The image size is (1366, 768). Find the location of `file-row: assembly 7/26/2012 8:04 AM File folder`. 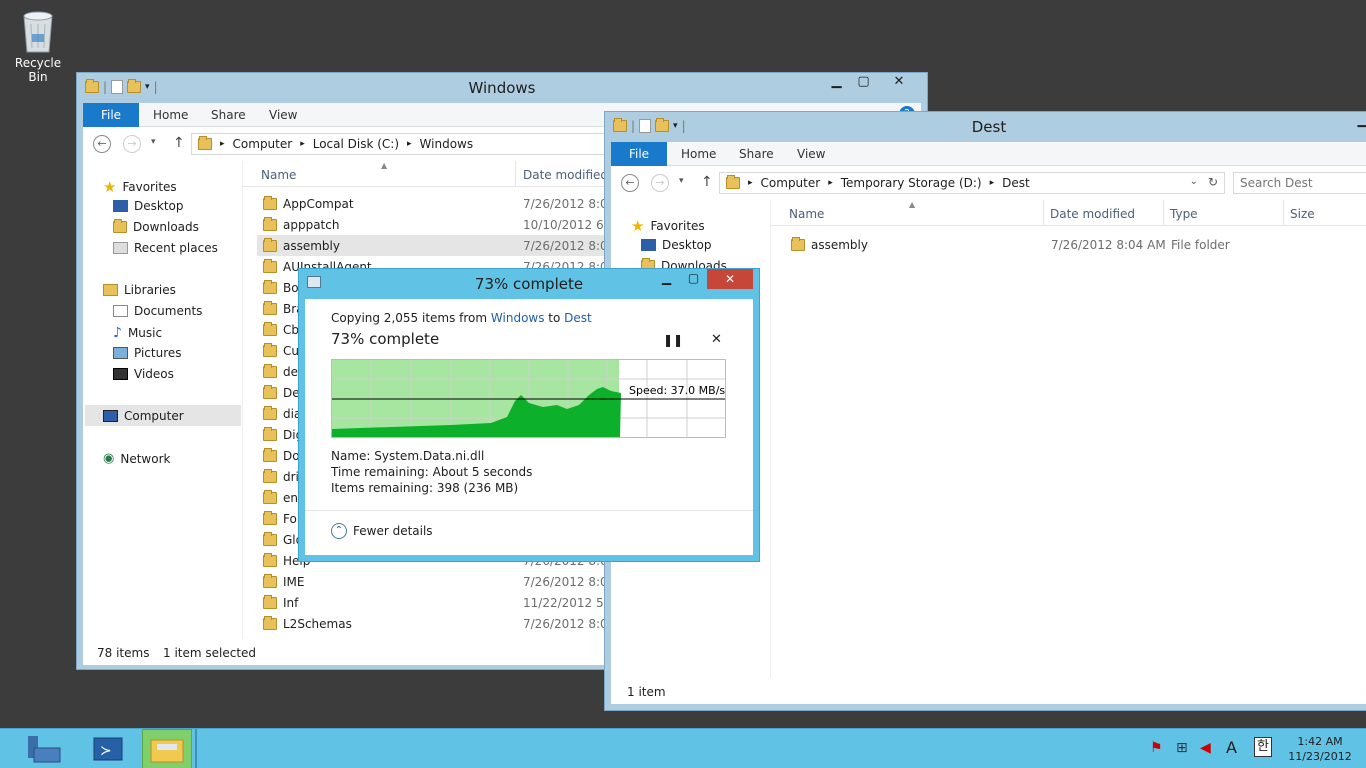

file-row: assembly 7/26/2012 8:04 AM File folder is located at coordinates (1075, 244).